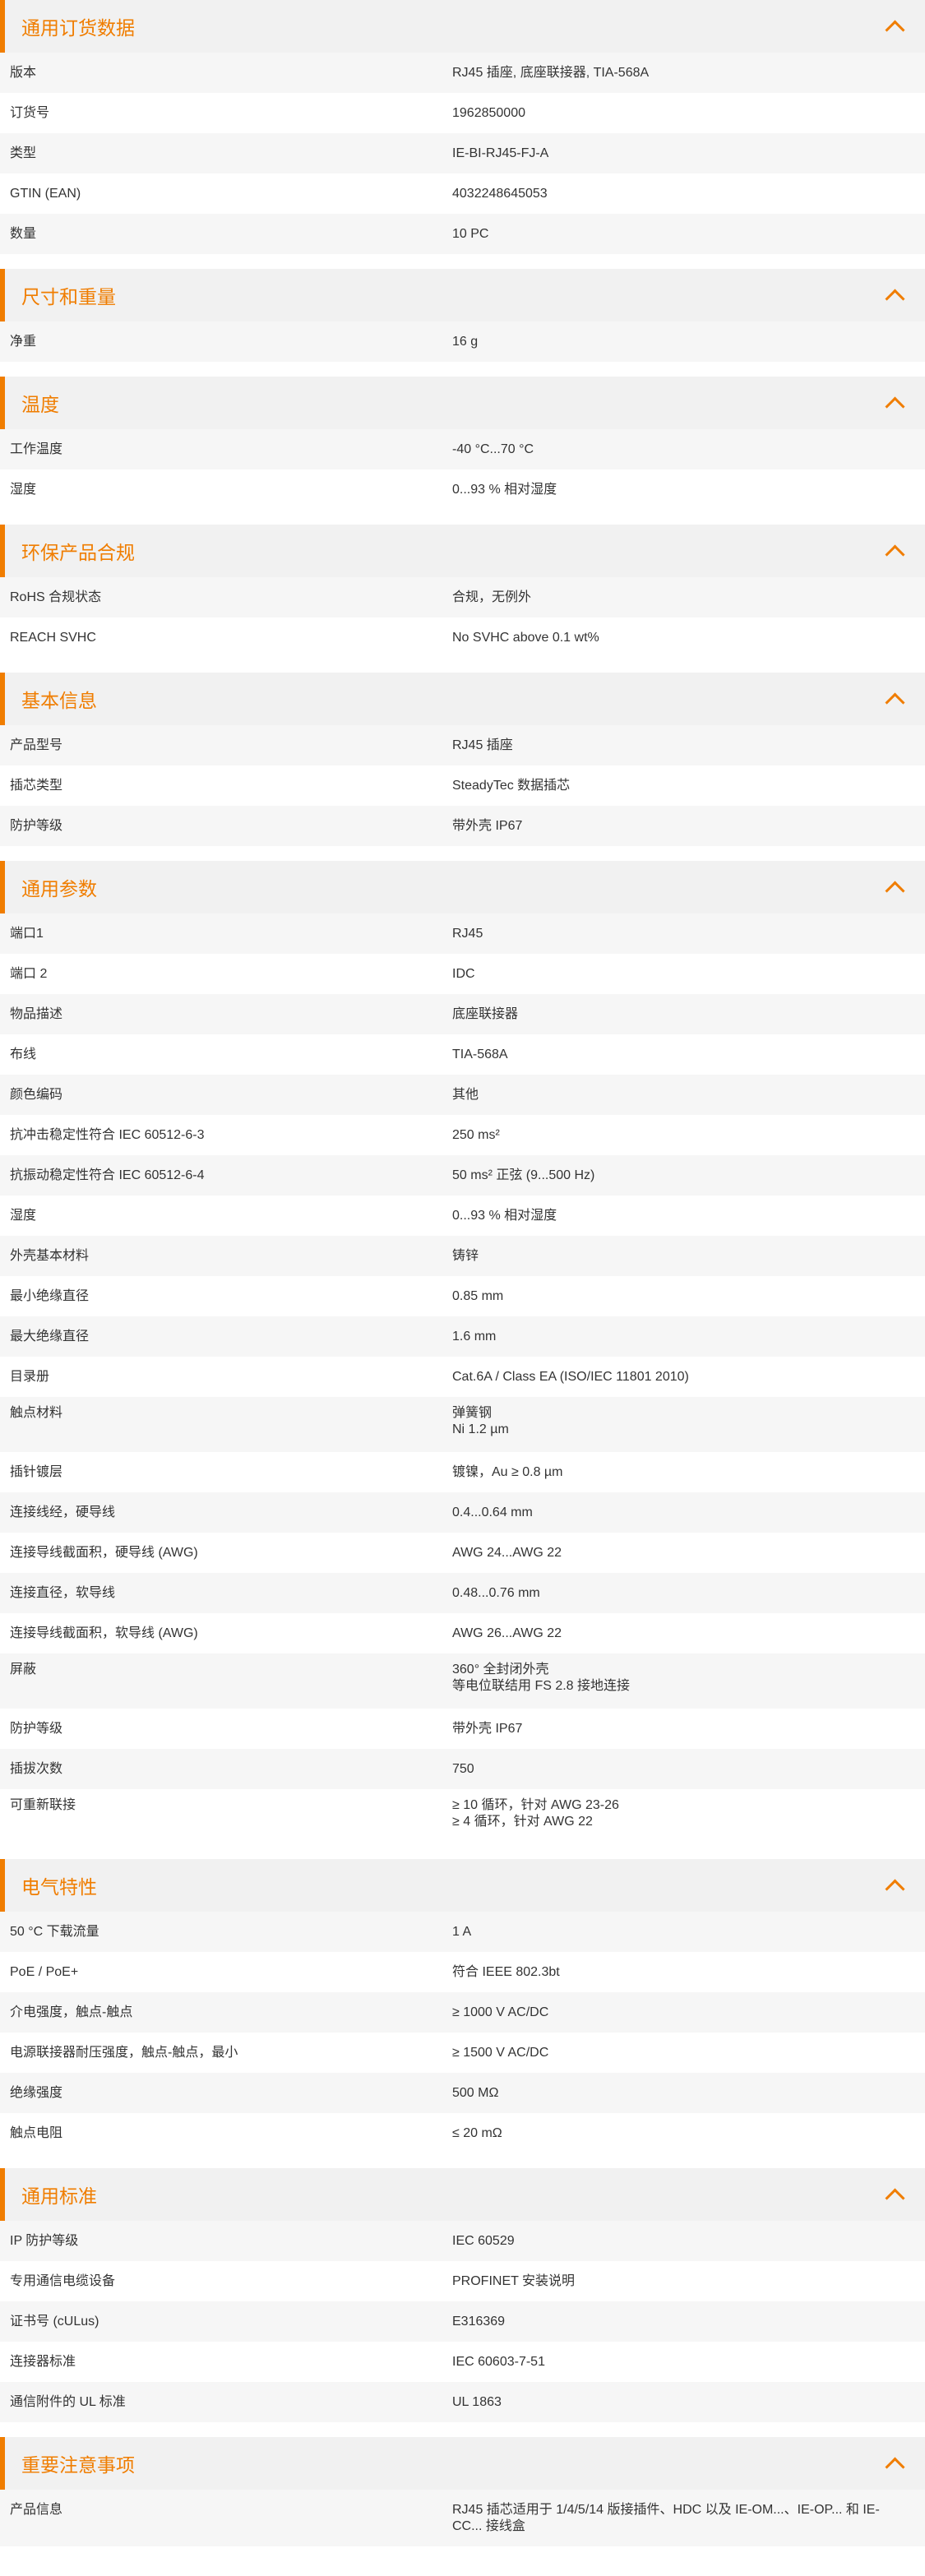 The width and height of the screenshot is (925, 2576). What do you see at coordinates (462, 2194) in the screenshot?
I see `section-header: 通用标准` at bounding box center [462, 2194].